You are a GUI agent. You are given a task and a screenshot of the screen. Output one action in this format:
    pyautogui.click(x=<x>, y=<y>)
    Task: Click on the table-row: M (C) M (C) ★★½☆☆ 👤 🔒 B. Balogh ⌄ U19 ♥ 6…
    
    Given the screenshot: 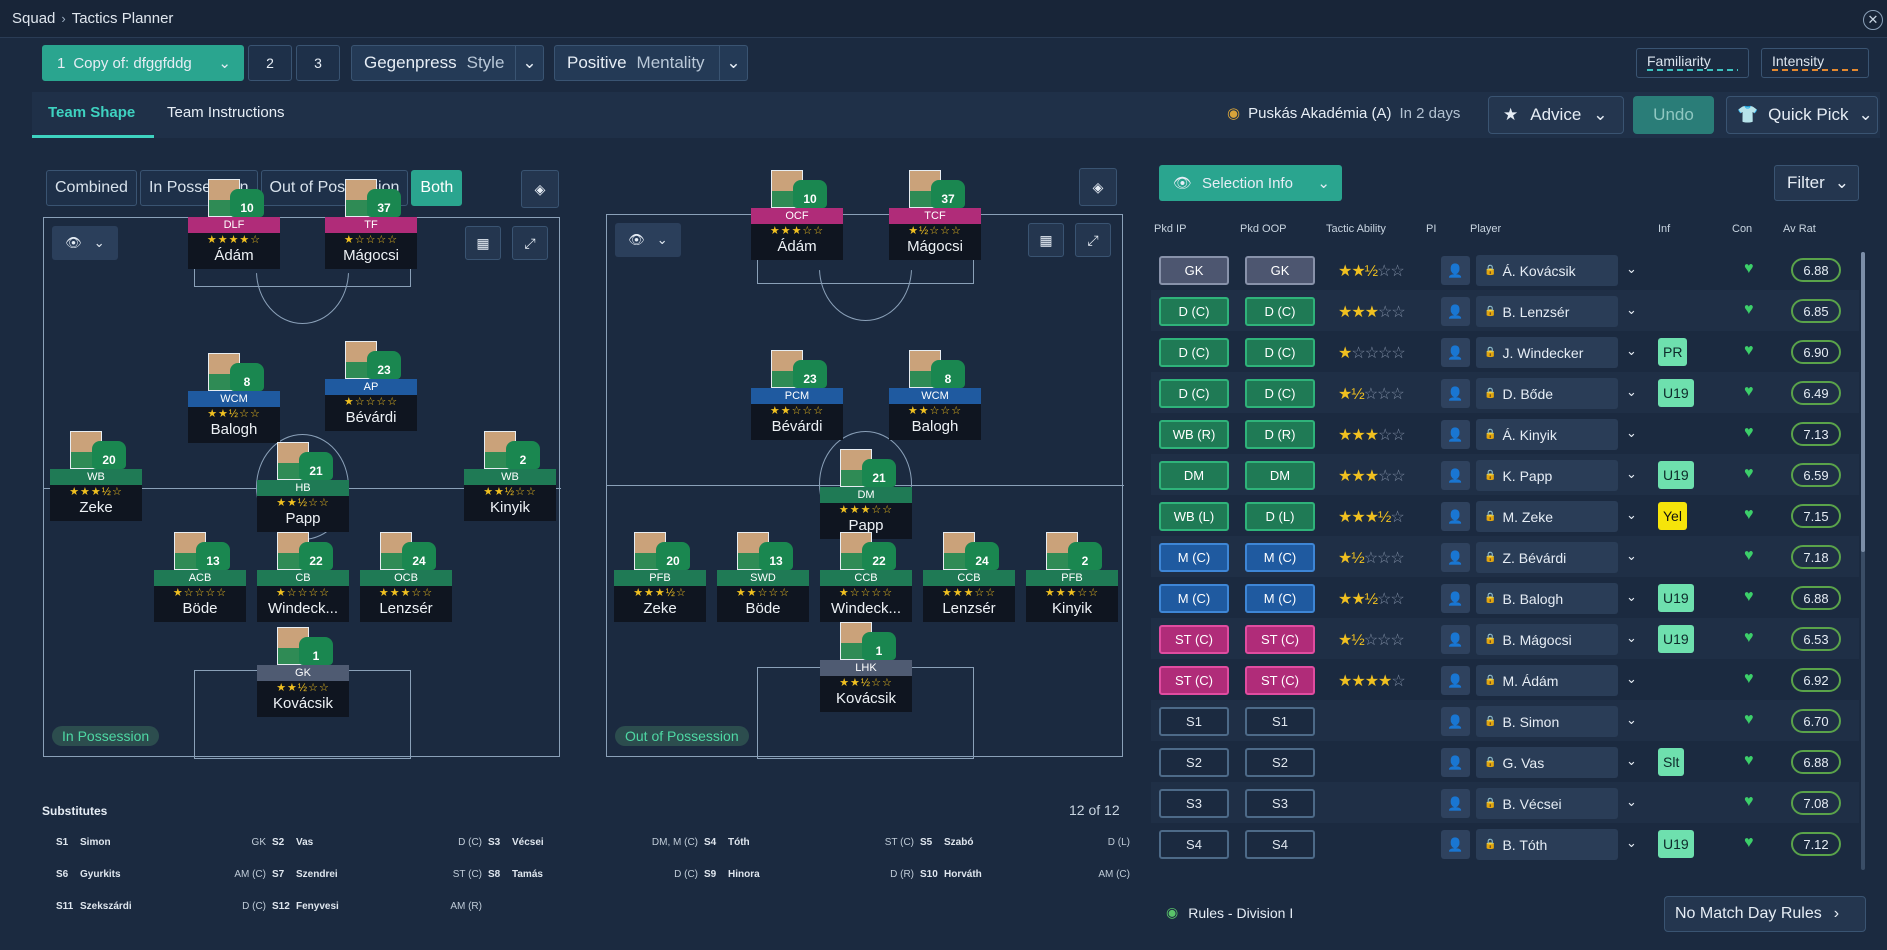 What is the action you would take?
    pyautogui.click(x=1505, y=597)
    